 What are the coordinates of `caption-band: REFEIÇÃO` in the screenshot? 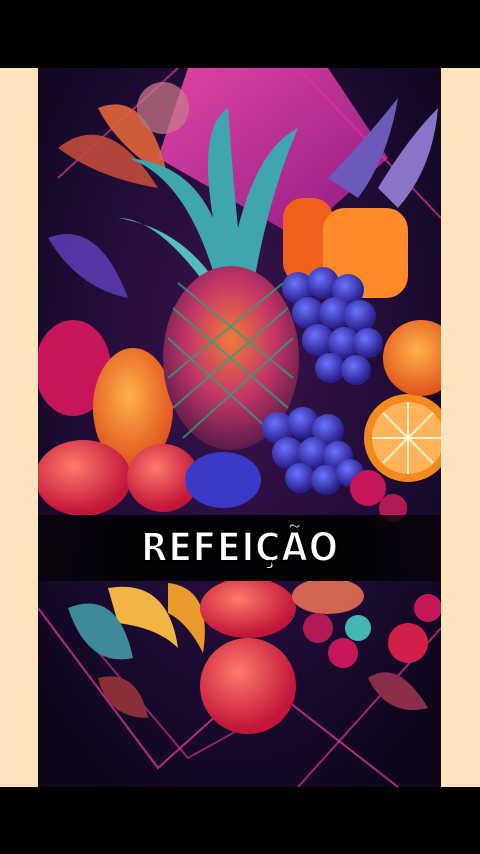 It's located at (239, 548).